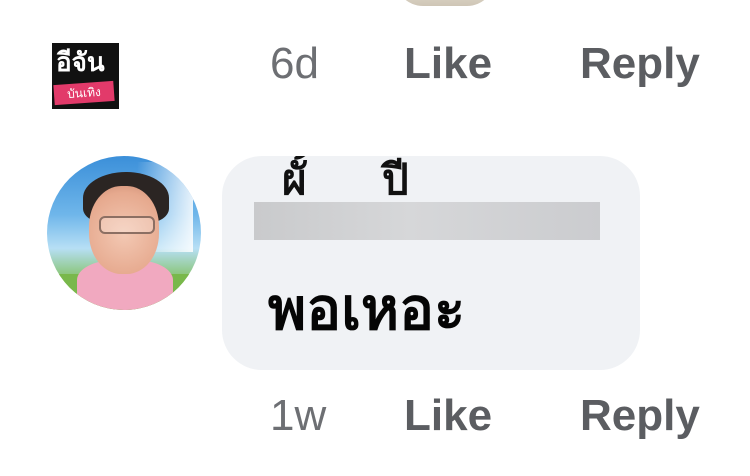 The width and height of the screenshot is (750, 476). What do you see at coordinates (337, 64) in the screenshot?
I see `previous-comment-time: 6d` at bounding box center [337, 64].